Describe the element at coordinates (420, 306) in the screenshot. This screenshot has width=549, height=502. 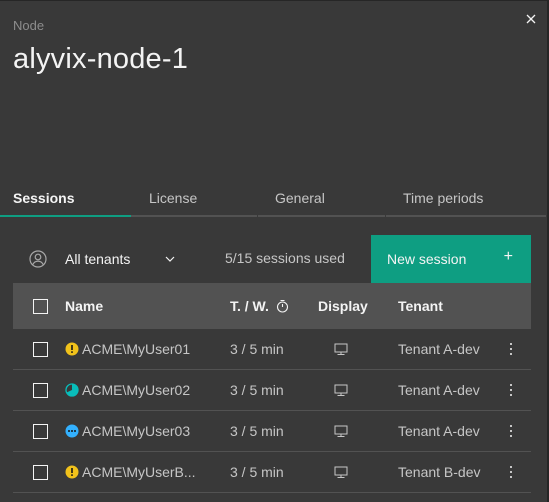
I see `column-header-tenant: Tenant` at that location.